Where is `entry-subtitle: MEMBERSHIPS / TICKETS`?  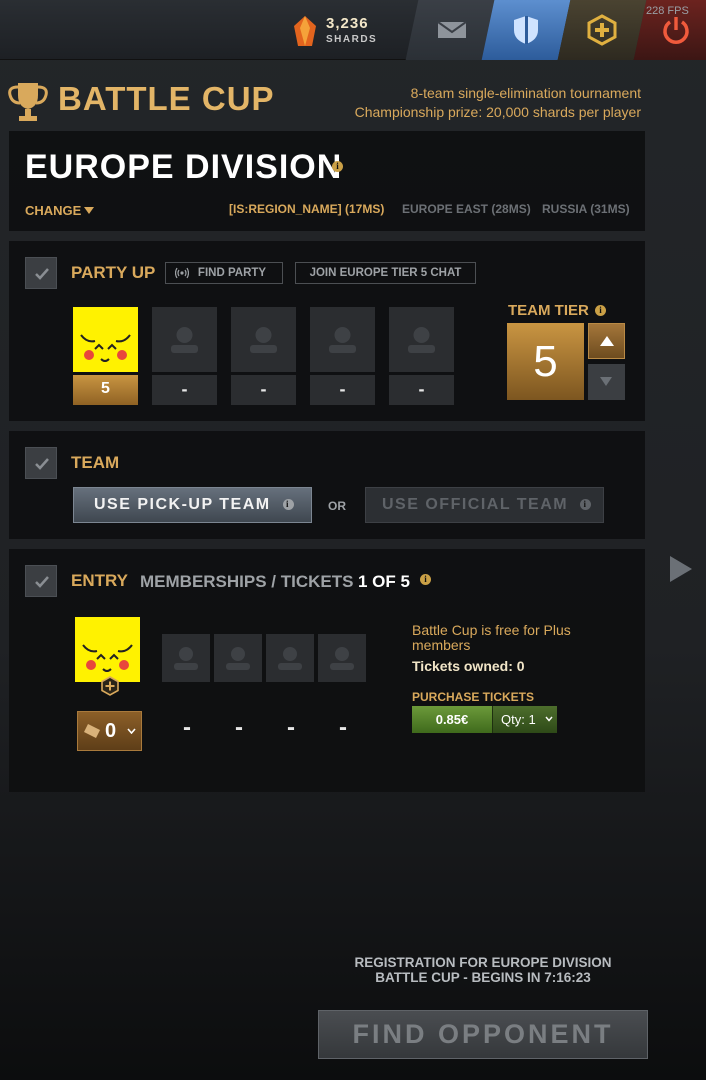 entry-subtitle: MEMBERSHIPS / TICKETS is located at coordinates (247, 581).